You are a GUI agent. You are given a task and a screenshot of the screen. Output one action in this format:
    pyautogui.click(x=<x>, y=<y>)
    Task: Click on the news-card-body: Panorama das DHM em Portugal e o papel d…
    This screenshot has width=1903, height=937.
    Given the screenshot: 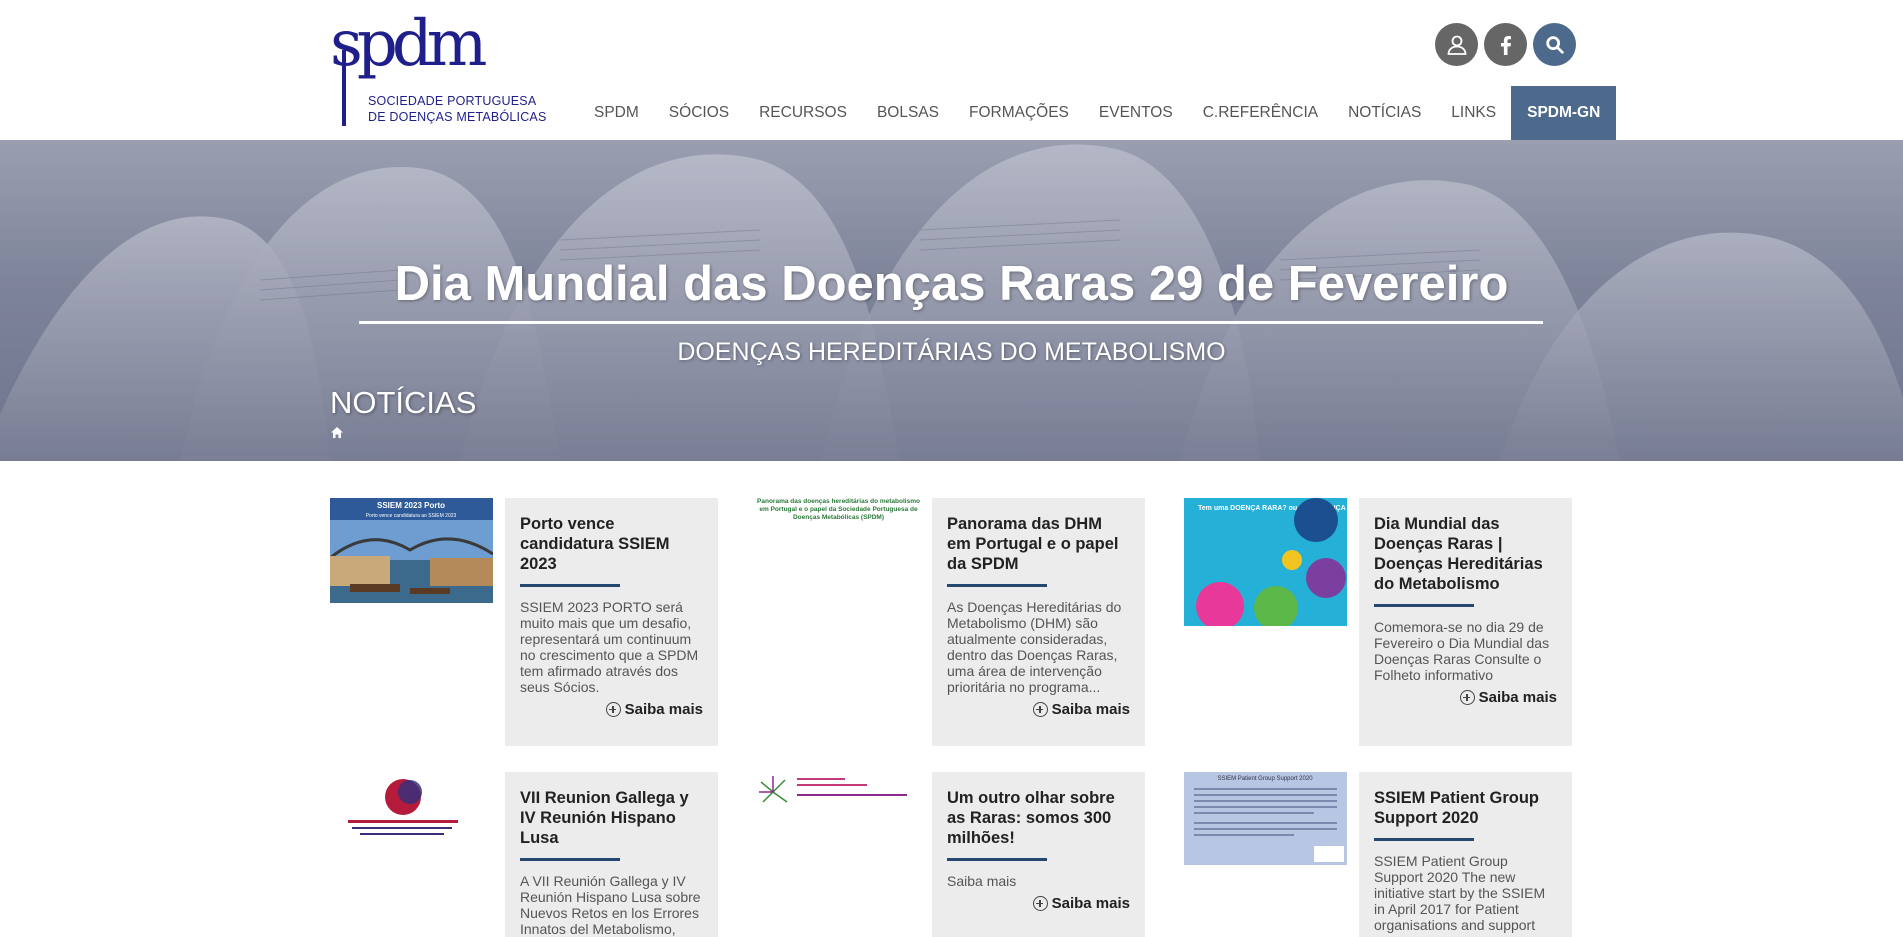 What is the action you would take?
    pyautogui.click(x=1038, y=622)
    